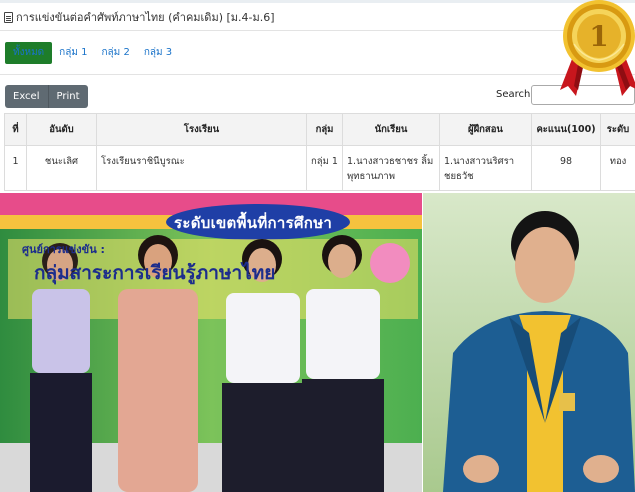 This screenshot has width=635, height=492. What do you see at coordinates (253, 223) in the screenshot?
I see `banner-title: ระดับเขตพื้นที่การศึกษา` at bounding box center [253, 223].